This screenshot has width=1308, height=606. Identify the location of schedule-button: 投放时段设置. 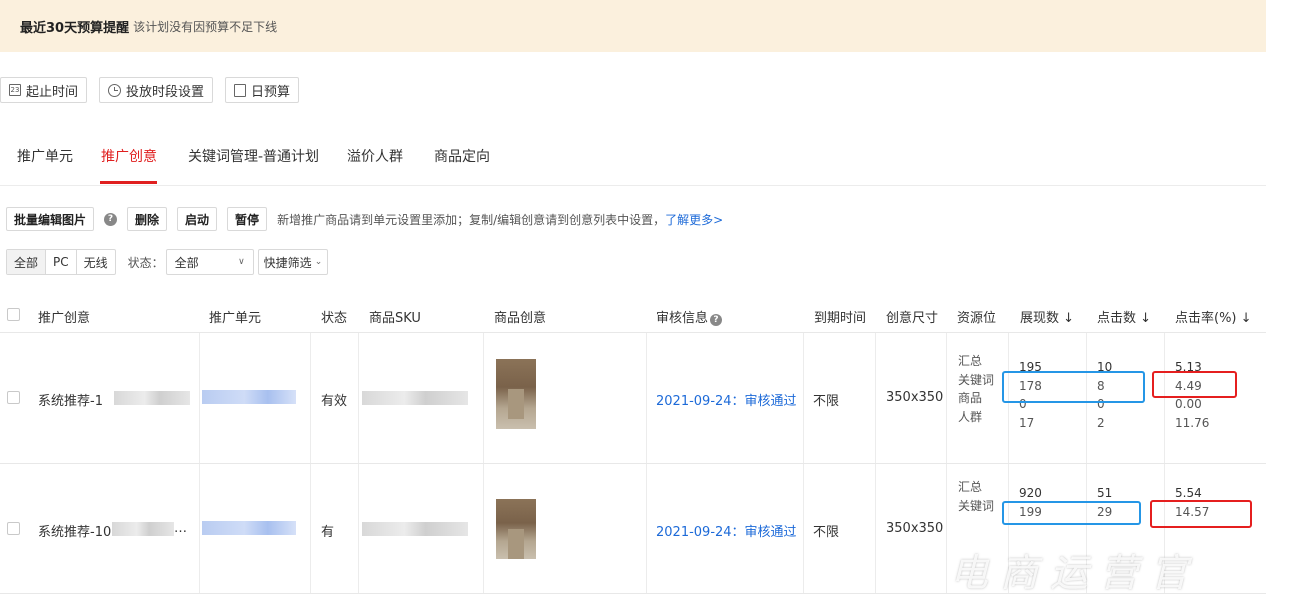
(156, 90).